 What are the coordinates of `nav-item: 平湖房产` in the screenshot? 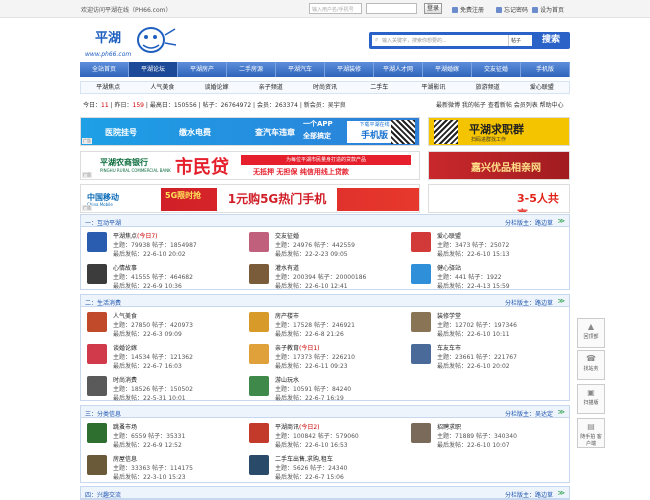 It's located at (202, 69).